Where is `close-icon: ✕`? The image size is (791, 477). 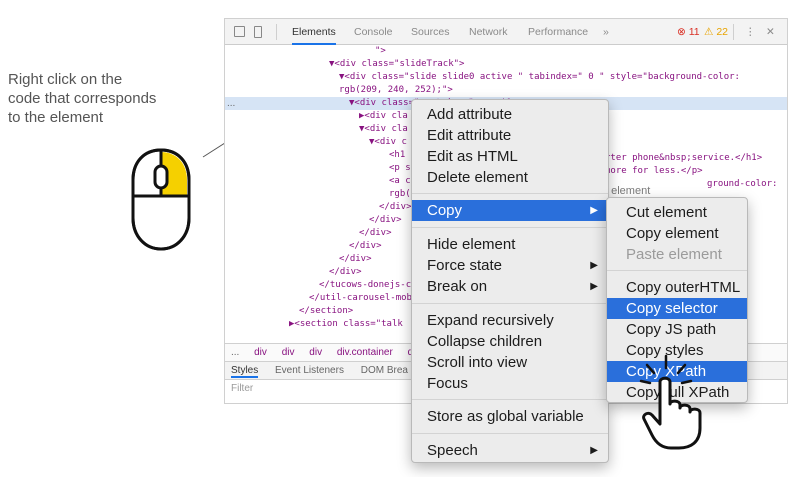 close-icon: ✕ is located at coordinates (770, 32).